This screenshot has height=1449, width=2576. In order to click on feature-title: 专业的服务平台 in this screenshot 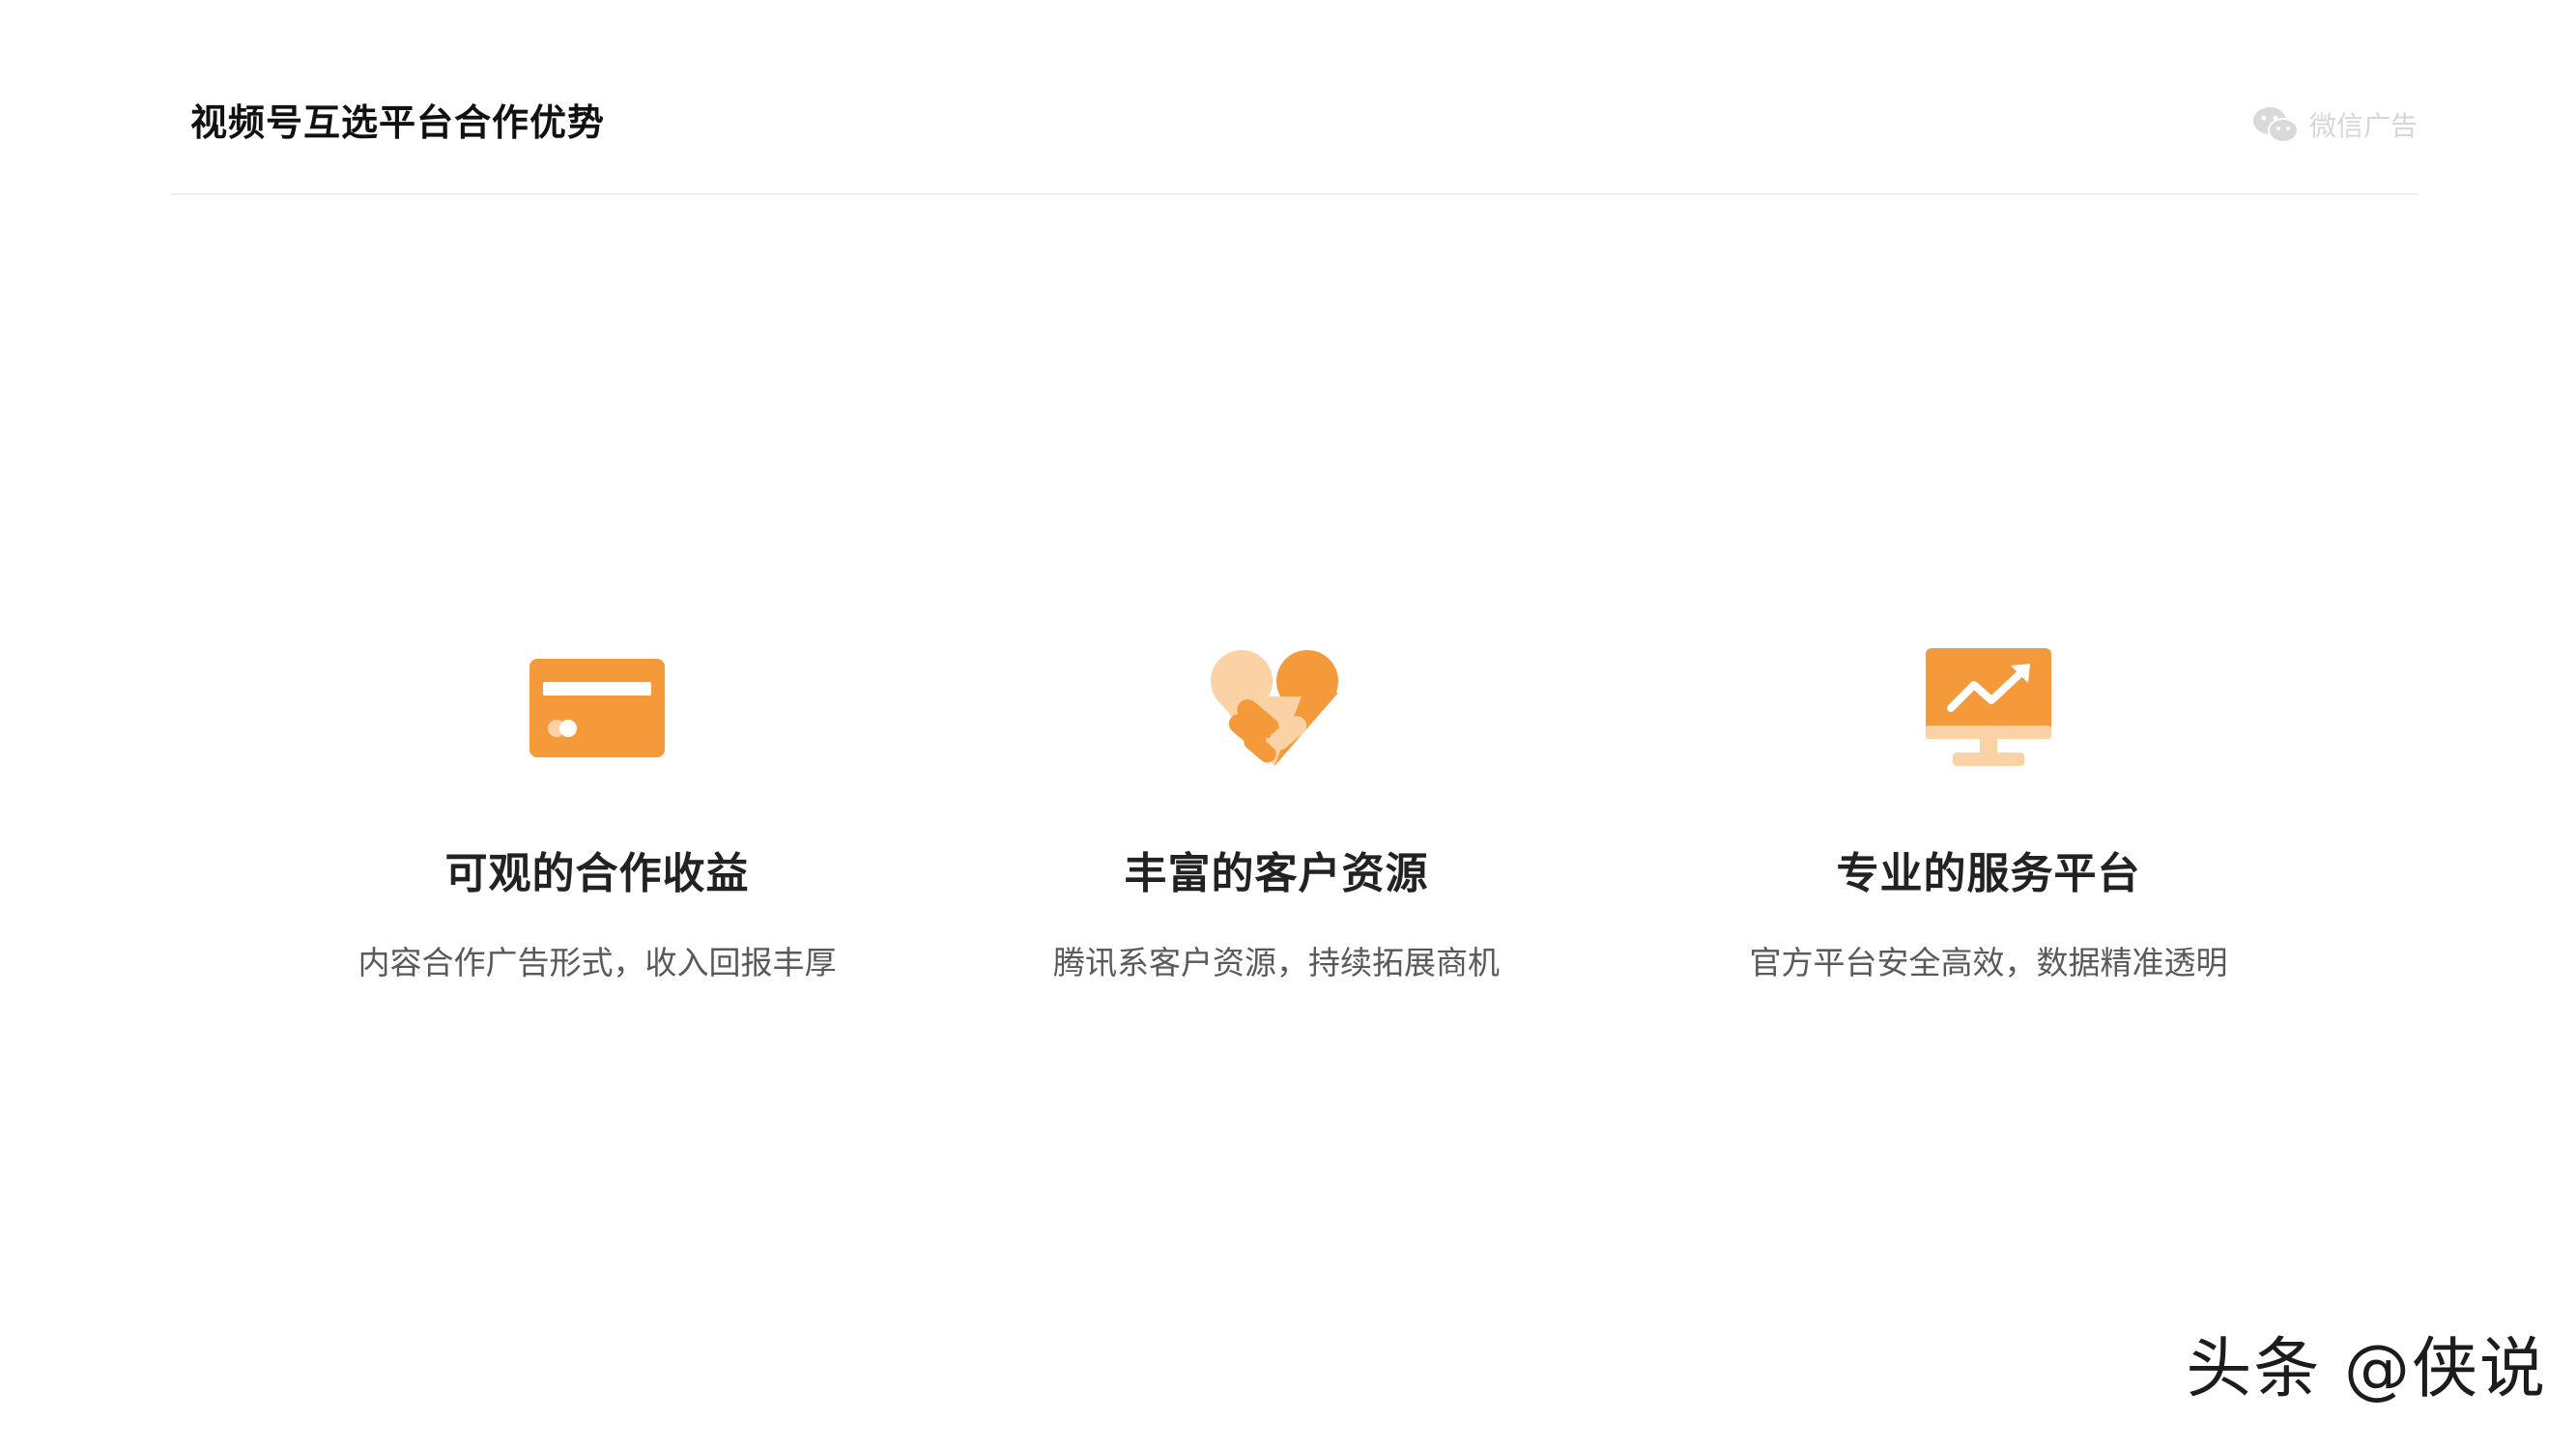, I will do `click(1989, 873)`.